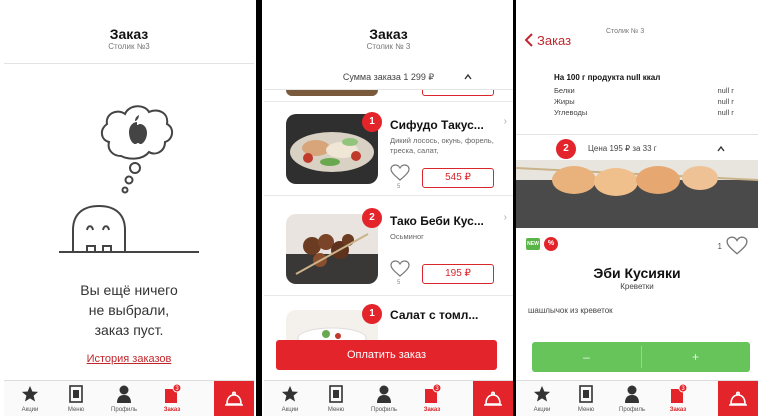  I want to click on discount-badge: %, so click(551, 244).